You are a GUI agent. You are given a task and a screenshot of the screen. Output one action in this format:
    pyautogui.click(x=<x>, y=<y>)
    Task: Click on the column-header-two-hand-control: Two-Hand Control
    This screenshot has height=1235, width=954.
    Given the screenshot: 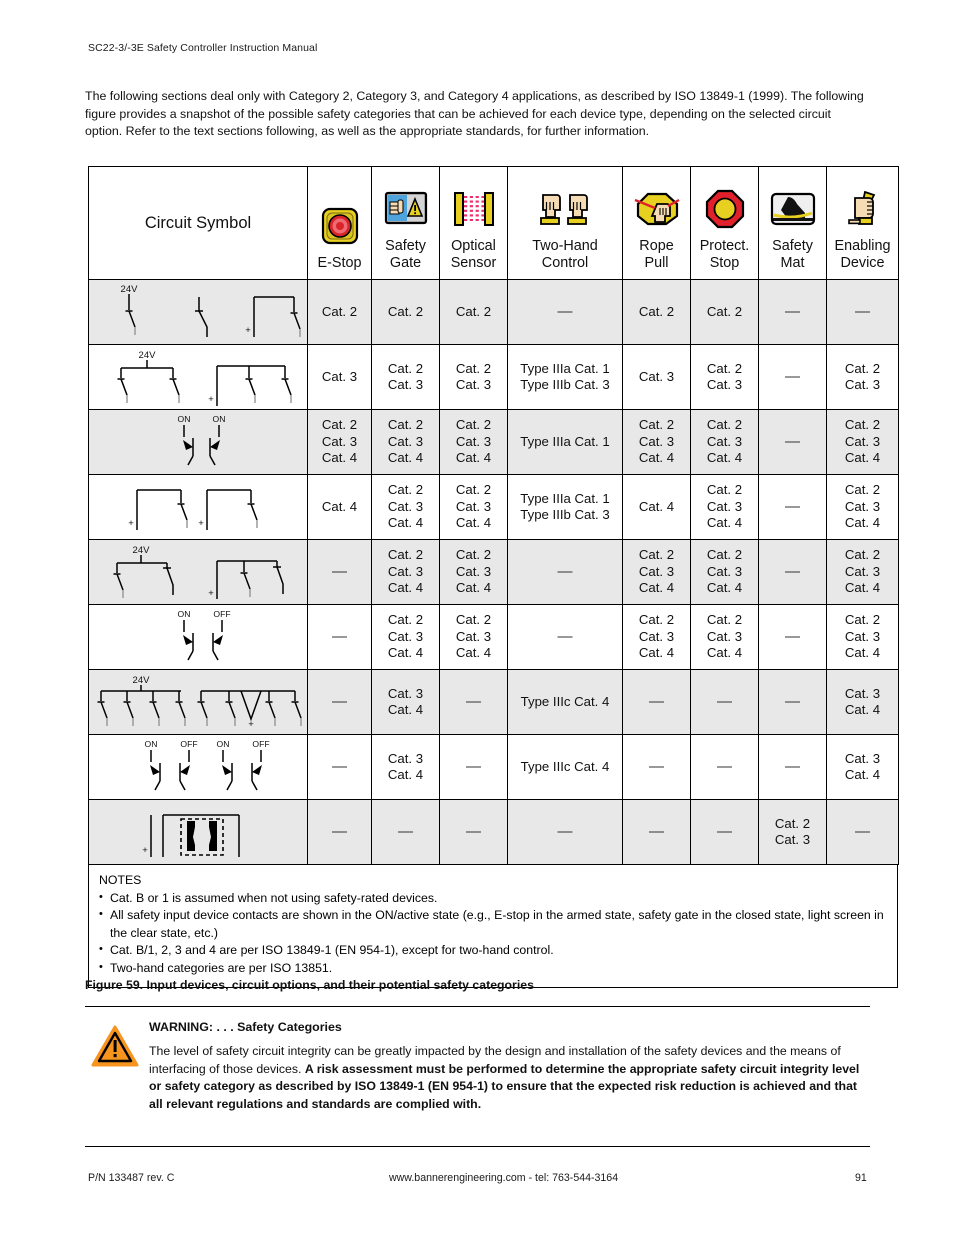 What is the action you would take?
    pyautogui.click(x=565, y=223)
    